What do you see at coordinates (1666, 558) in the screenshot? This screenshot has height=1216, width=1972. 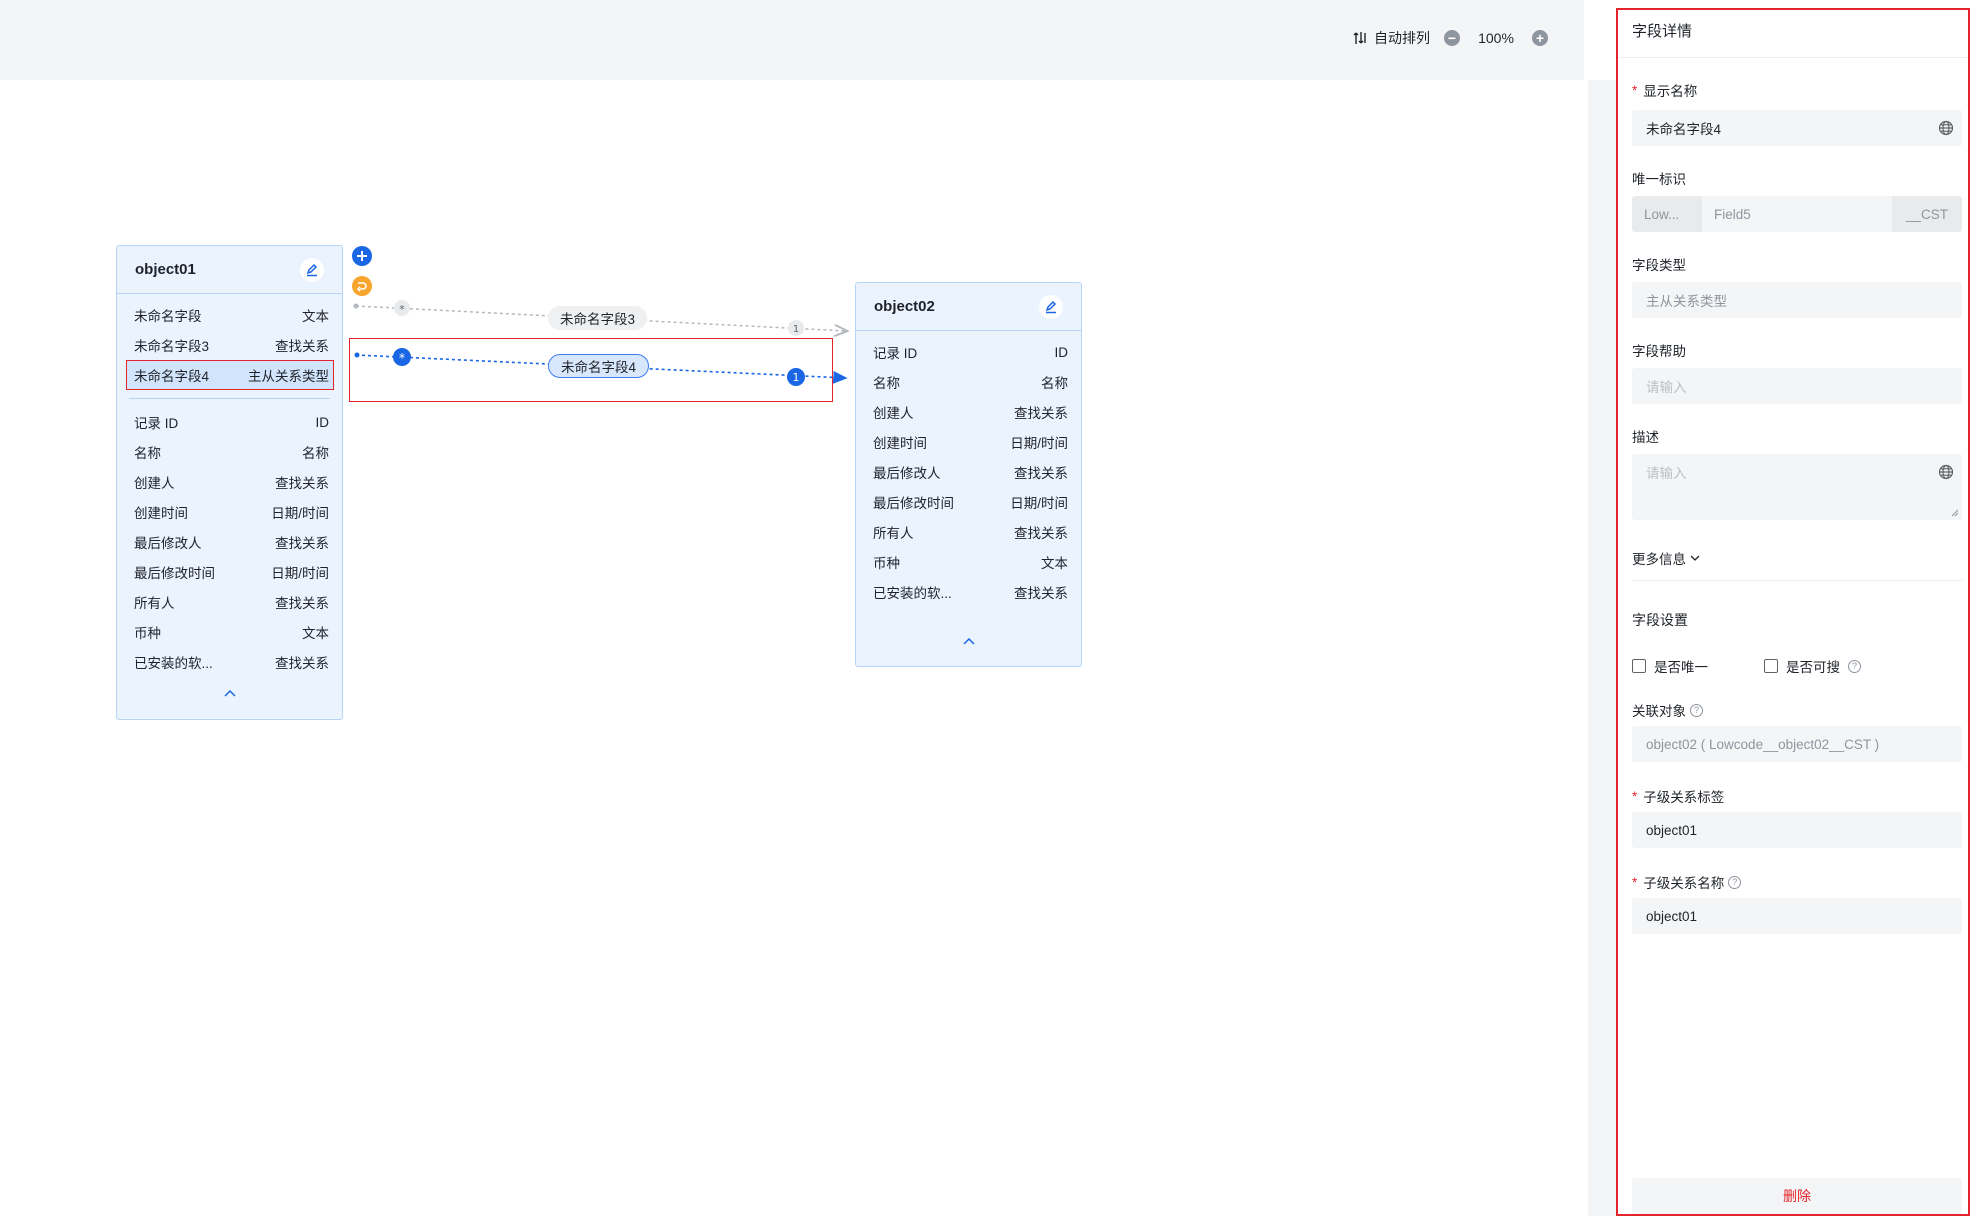 I see `more-info-toggle: 更多信息` at bounding box center [1666, 558].